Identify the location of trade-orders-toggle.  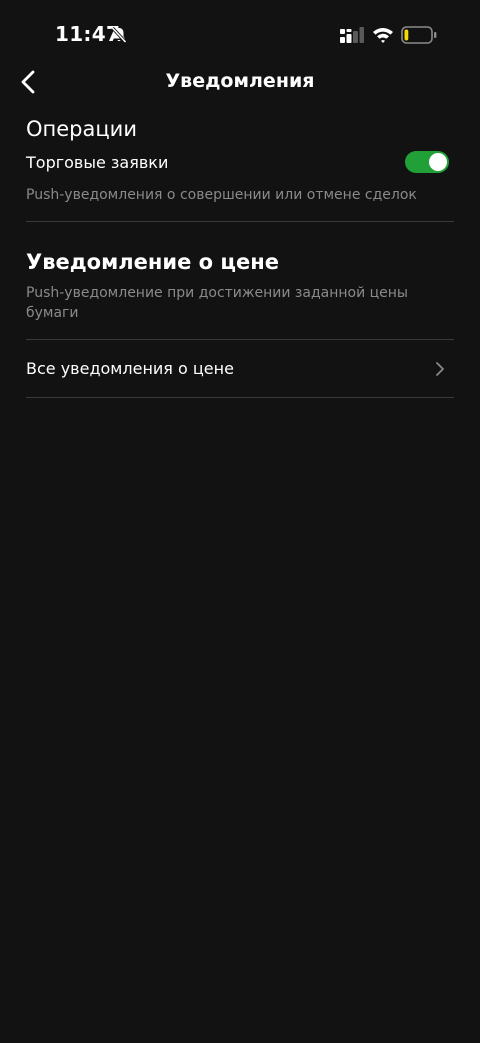
(427, 162).